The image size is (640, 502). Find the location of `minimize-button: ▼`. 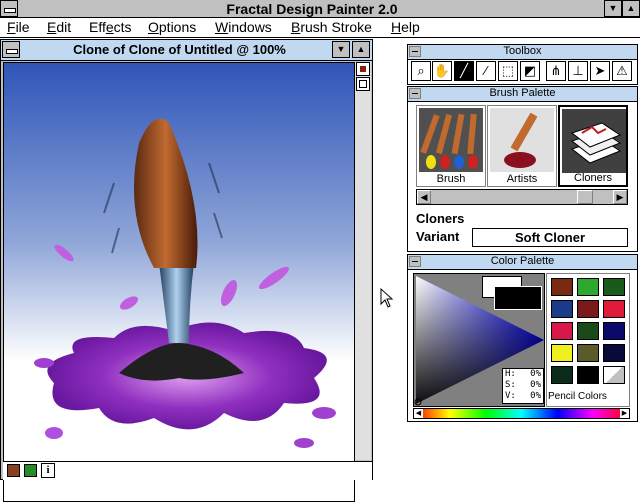

minimize-button: ▼ is located at coordinates (613, 8).